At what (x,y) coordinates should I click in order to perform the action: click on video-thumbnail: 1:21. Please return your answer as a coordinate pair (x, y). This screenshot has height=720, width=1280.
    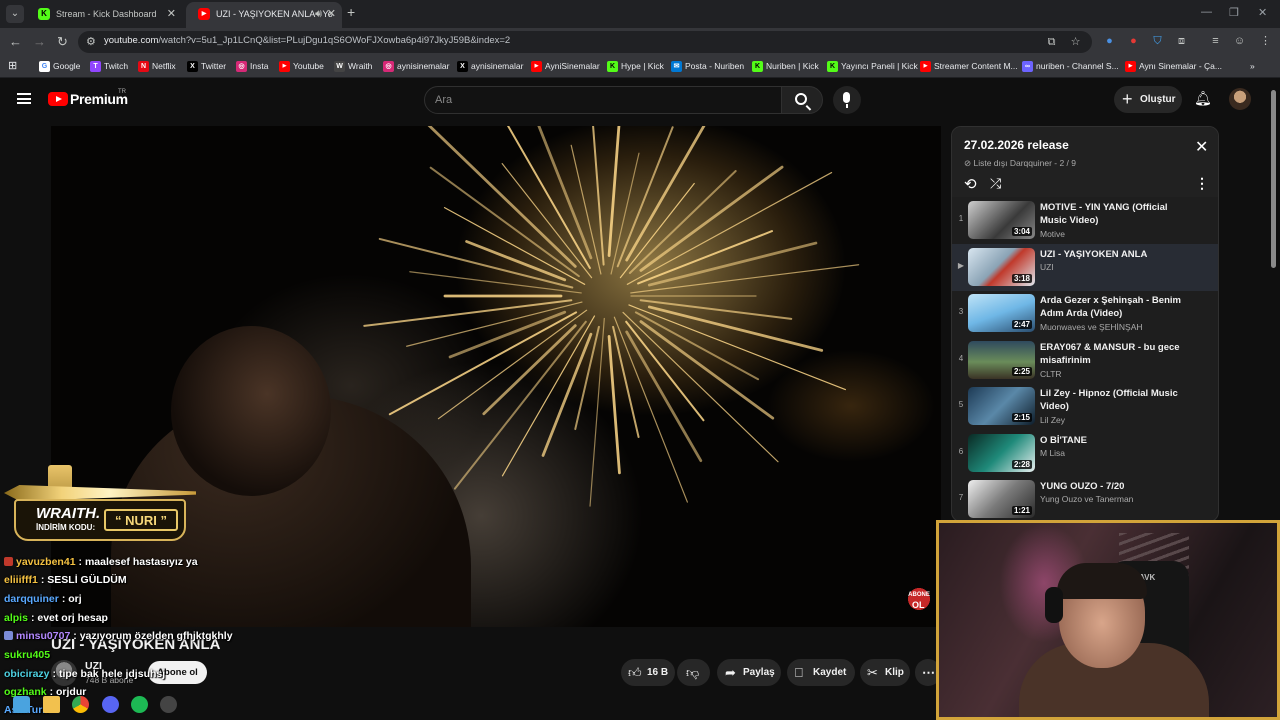
    Looking at the image, I should click on (1001, 499).